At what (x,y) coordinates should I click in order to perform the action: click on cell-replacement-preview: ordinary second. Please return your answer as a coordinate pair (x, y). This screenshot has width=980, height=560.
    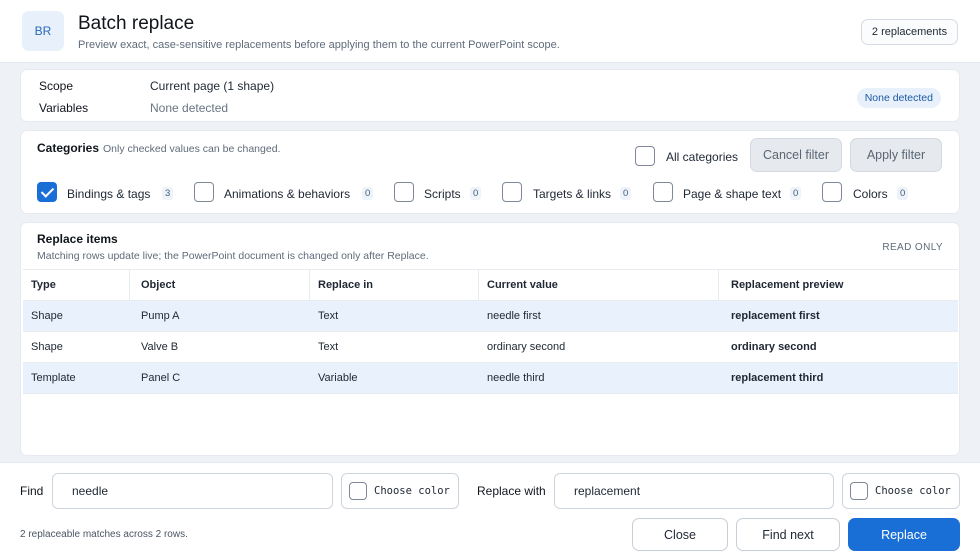
    Looking at the image, I should click on (774, 347).